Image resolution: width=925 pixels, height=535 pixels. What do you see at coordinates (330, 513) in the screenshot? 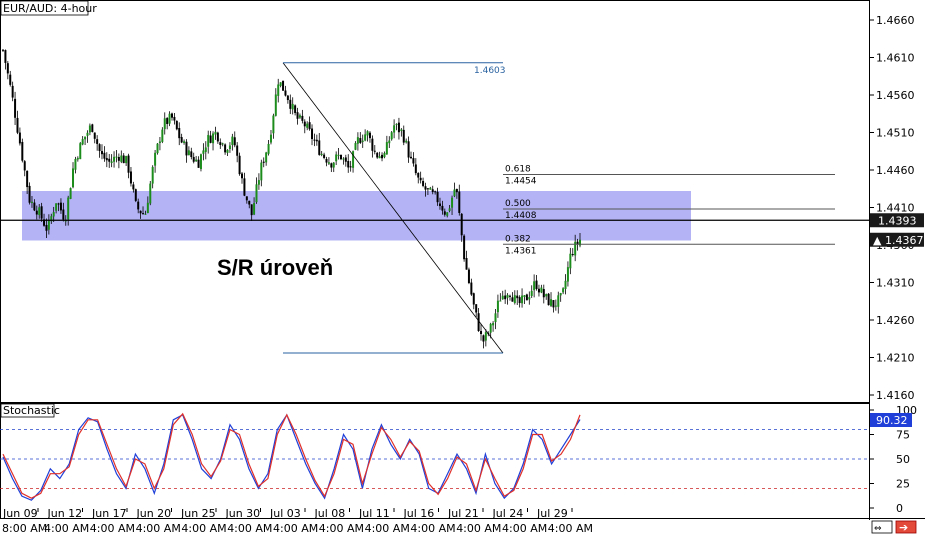
I see `date-label: Jul 08` at bounding box center [330, 513].